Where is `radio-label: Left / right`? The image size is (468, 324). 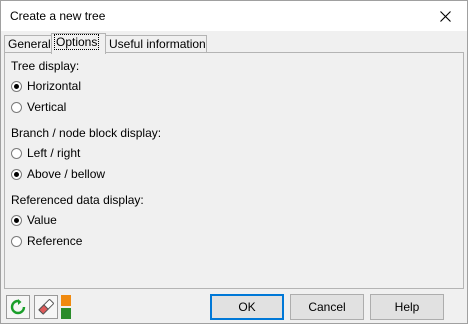 radio-label: Left / right is located at coordinates (54, 153).